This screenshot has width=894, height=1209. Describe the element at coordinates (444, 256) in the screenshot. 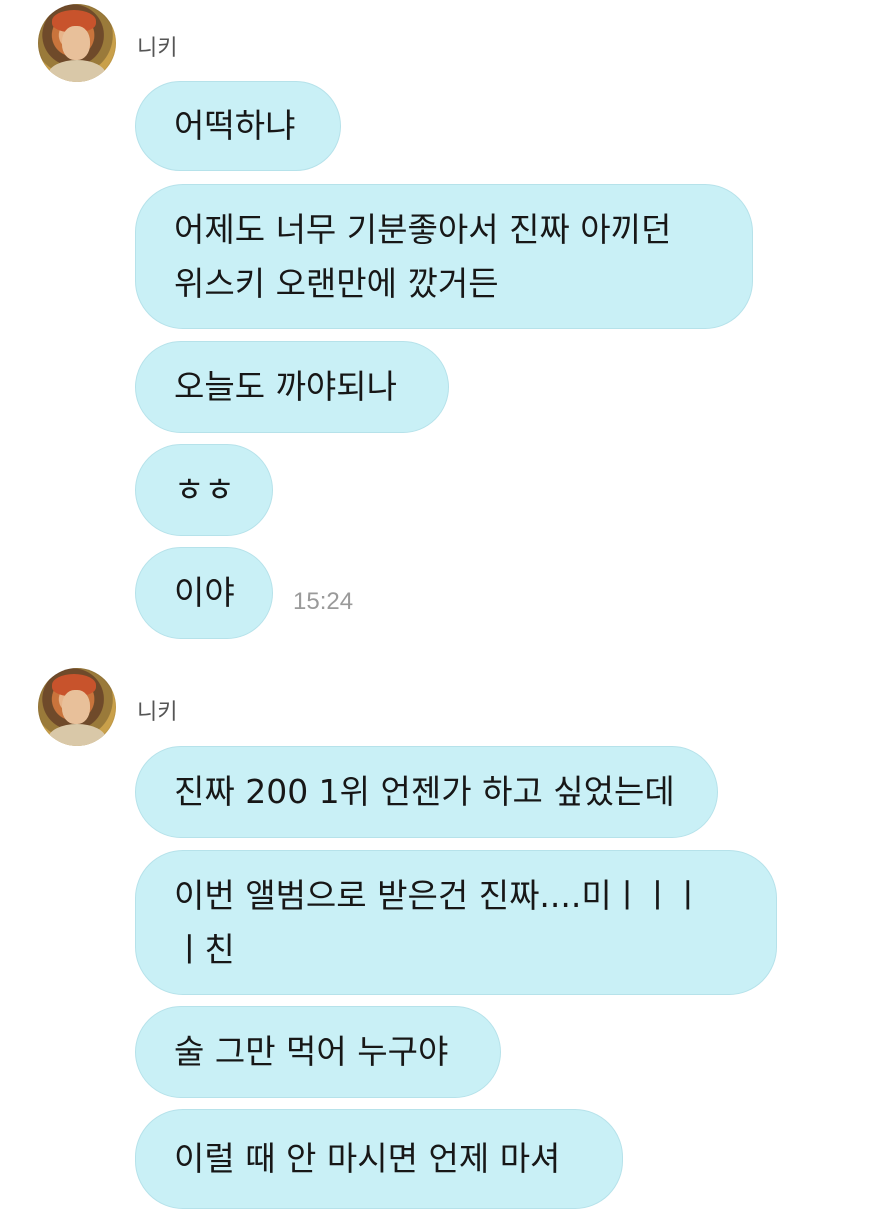

I see `message-bubble: 어제도 너무 기분좋아서 진짜 아끼던 위스키 오랜만에 깠거든` at that location.